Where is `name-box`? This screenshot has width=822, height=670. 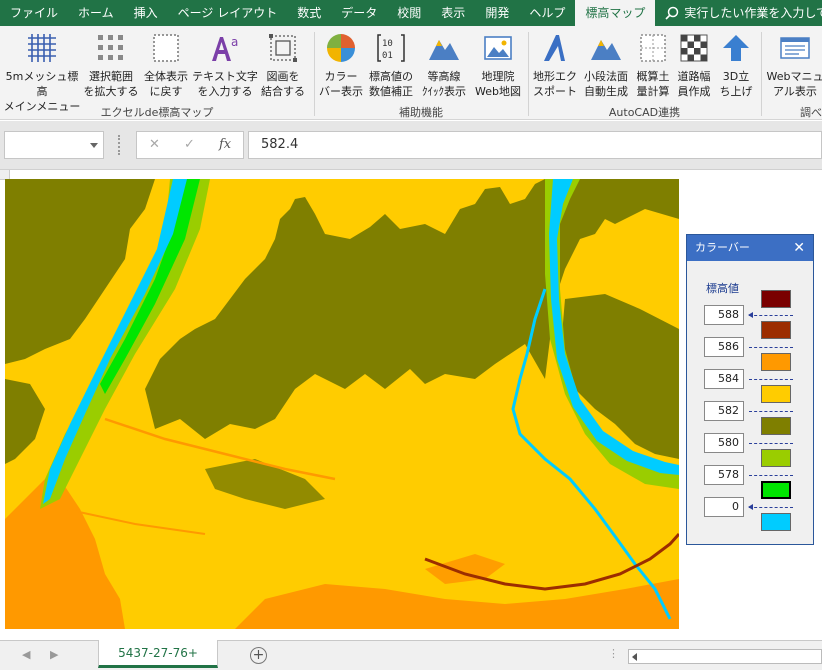 name-box is located at coordinates (54, 145).